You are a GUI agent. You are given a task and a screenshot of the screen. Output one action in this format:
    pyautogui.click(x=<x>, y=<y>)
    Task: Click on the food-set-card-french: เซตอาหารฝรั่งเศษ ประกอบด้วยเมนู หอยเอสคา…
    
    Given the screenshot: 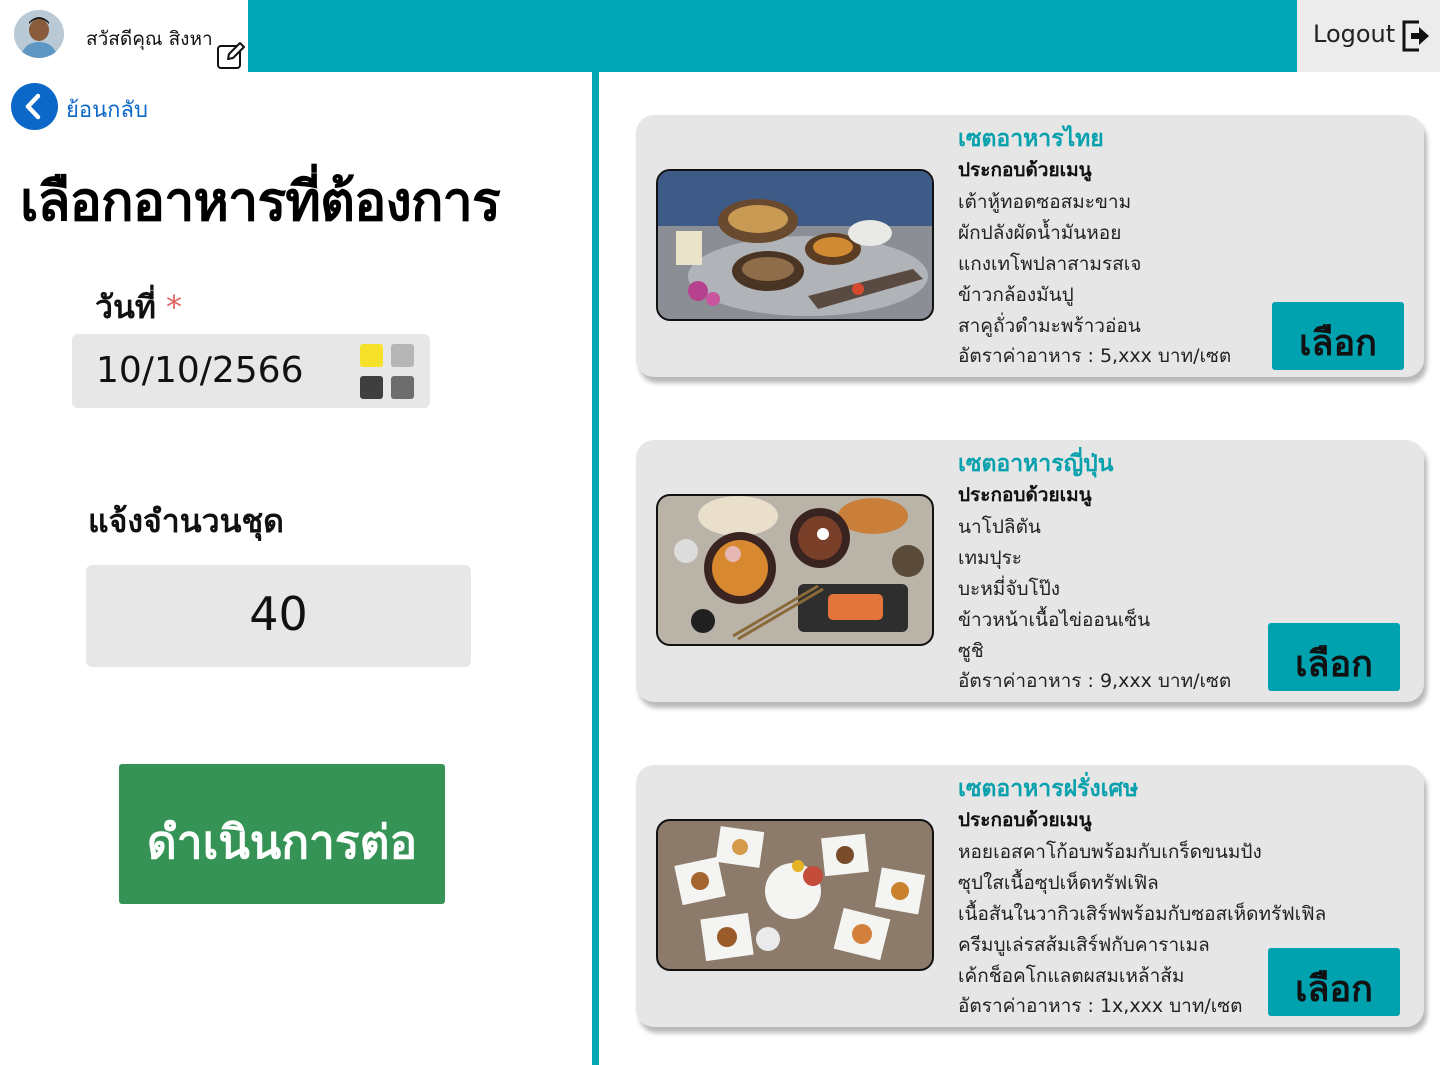 What is the action you would take?
    pyautogui.click(x=1030, y=896)
    